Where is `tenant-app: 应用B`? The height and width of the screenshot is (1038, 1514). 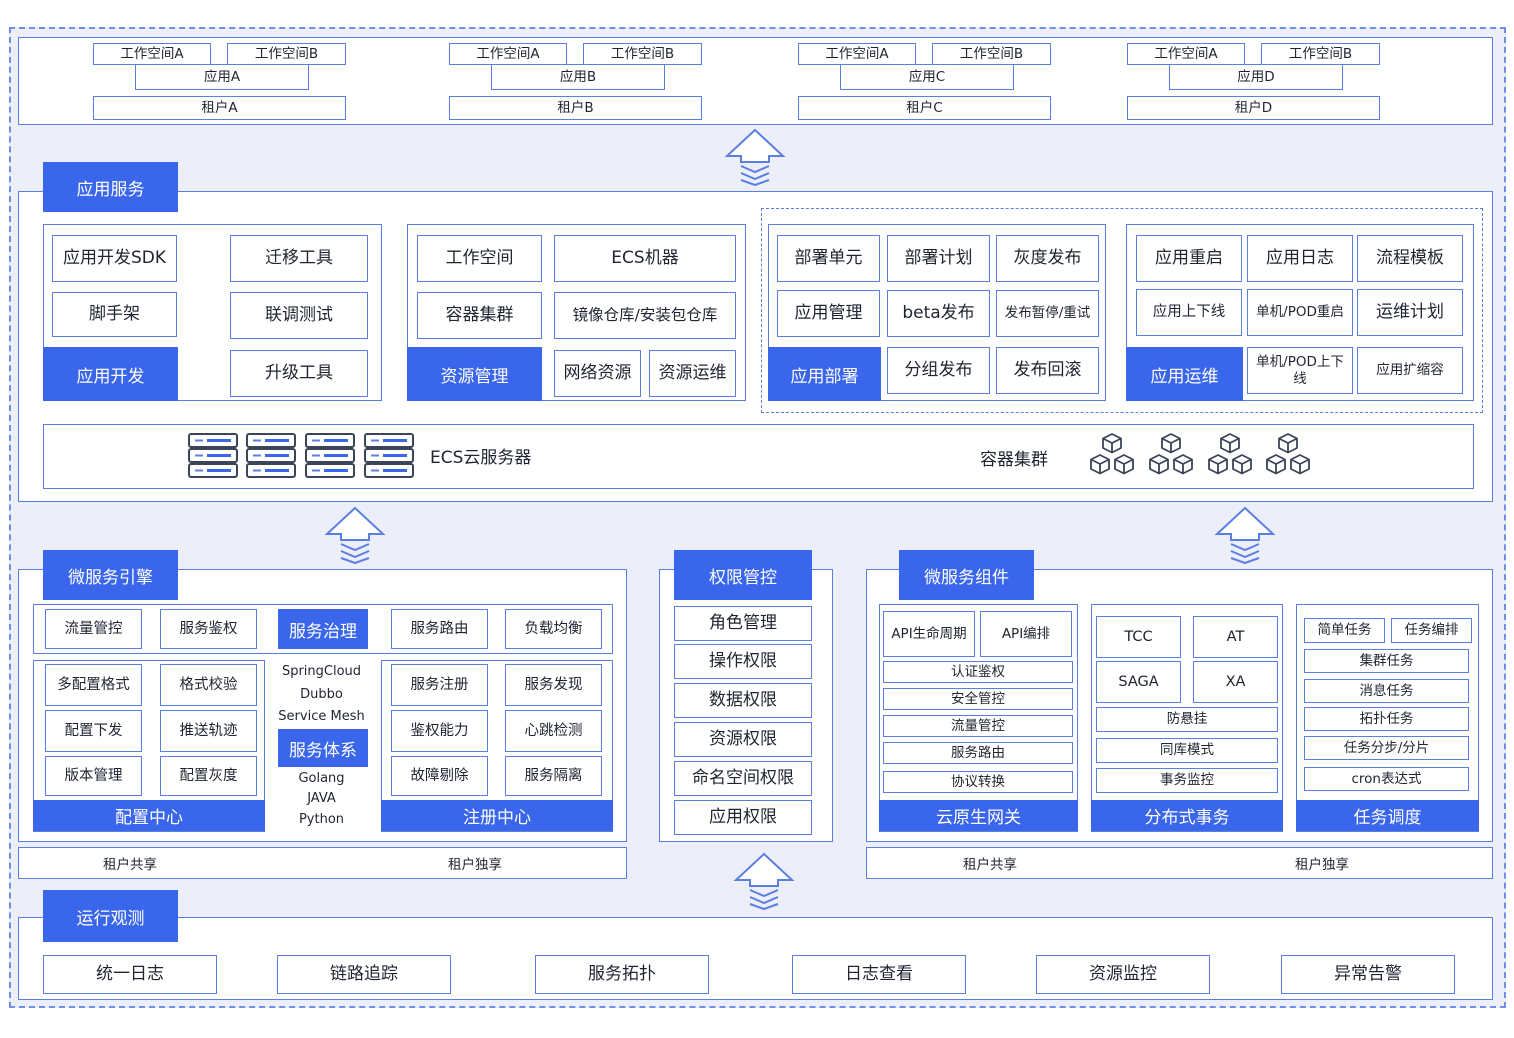 tenant-app: 应用B is located at coordinates (578, 77).